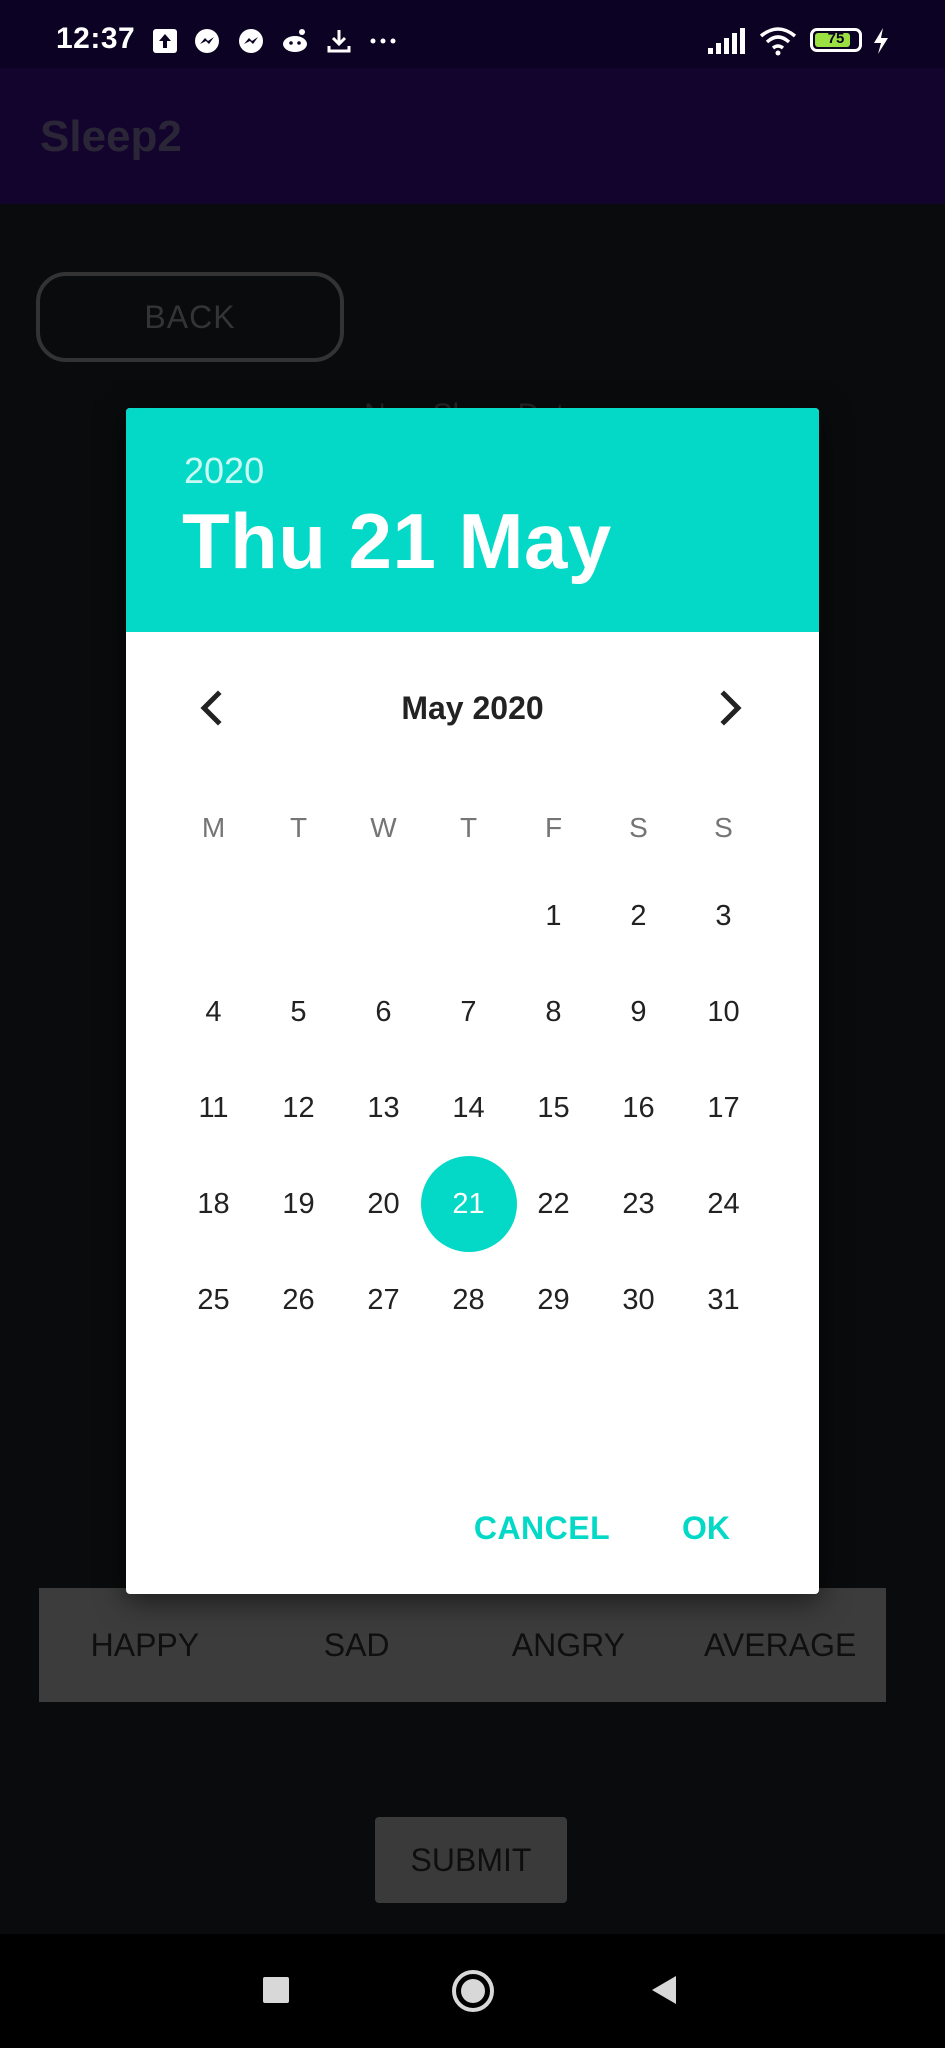  Describe the element at coordinates (472, 34) in the screenshot. I see `status-bar: 12:37 75` at that location.